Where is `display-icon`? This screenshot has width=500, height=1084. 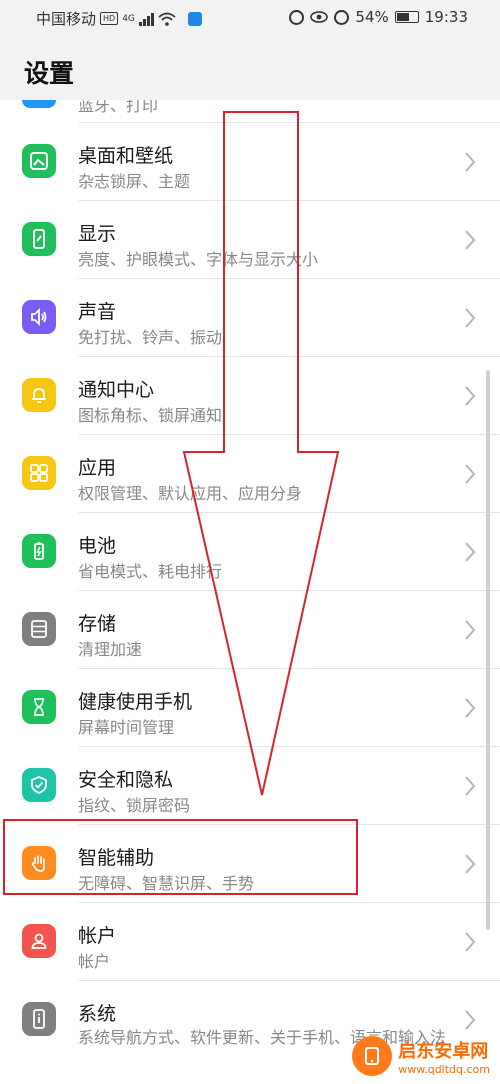
display-icon is located at coordinates (39, 239).